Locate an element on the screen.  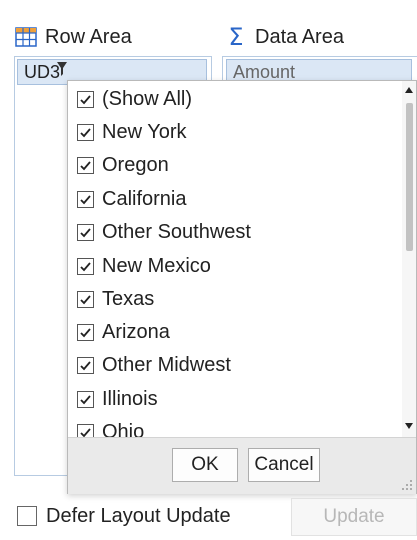
row-area-title: Row Area is located at coordinates (88, 36).